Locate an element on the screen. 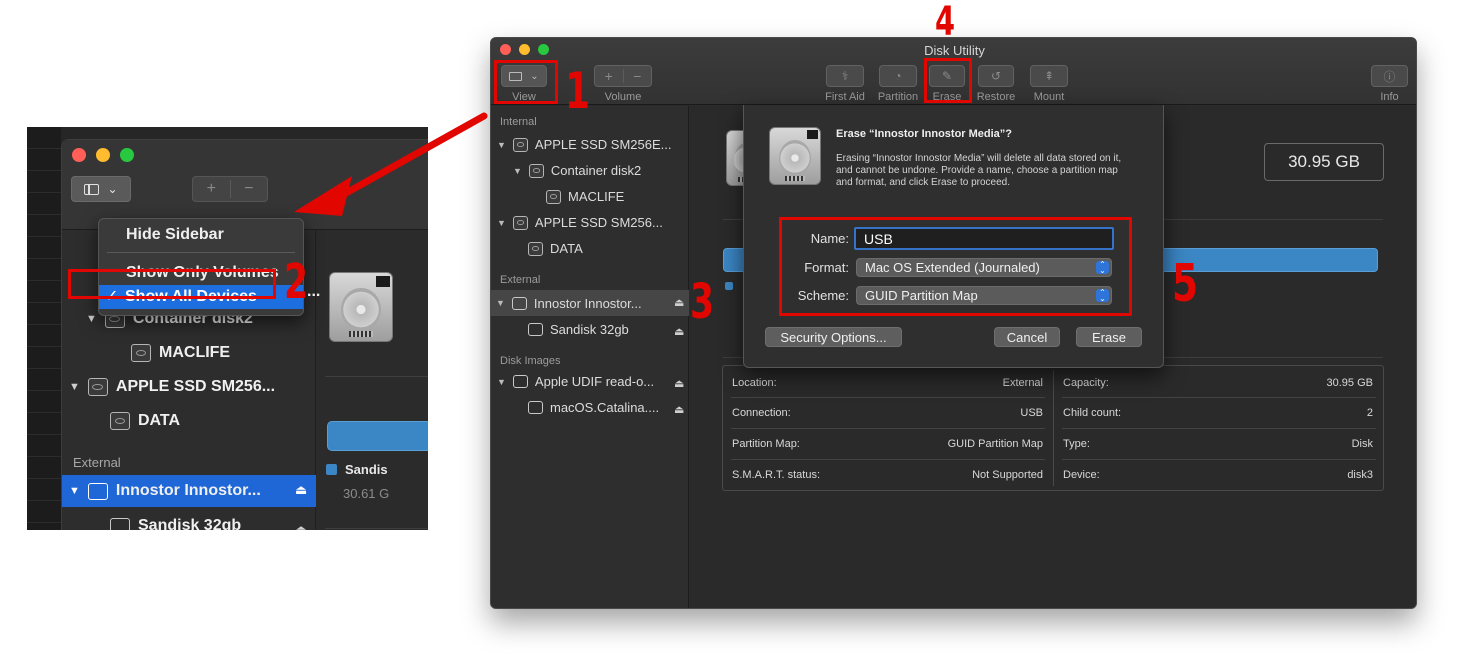 This screenshot has width=1472, height=661. step-number-1: 1 is located at coordinates (578, 91).